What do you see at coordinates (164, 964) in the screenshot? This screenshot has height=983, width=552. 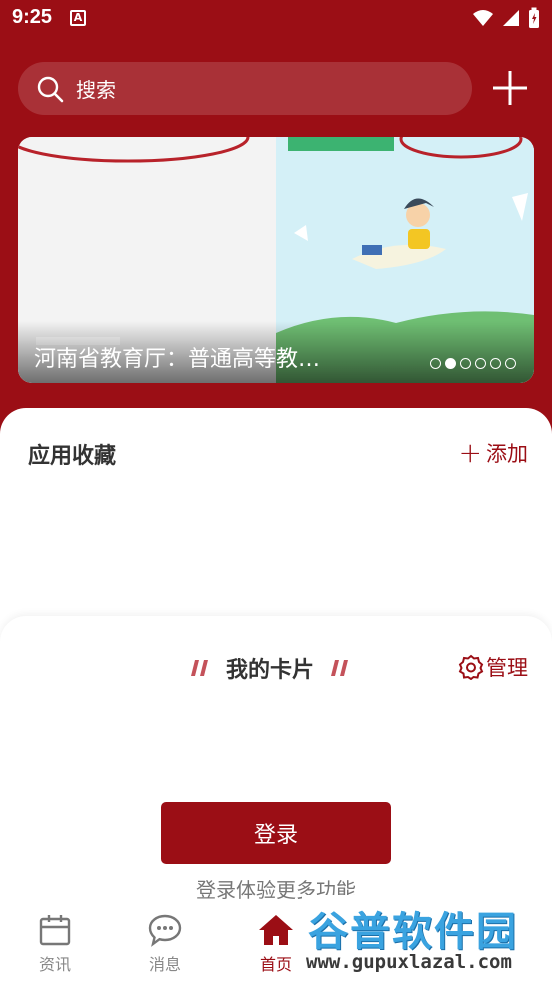 I see `nav-label-messages: 消息` at bounding box center [164, 964].